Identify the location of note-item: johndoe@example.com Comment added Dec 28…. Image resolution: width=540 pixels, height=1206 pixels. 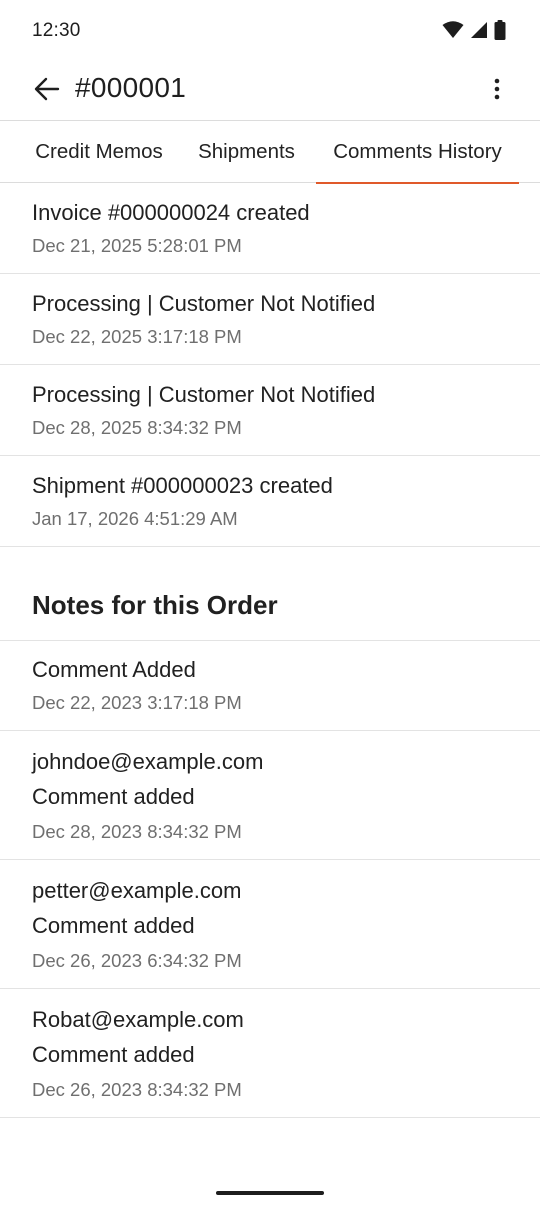
(270, 795).